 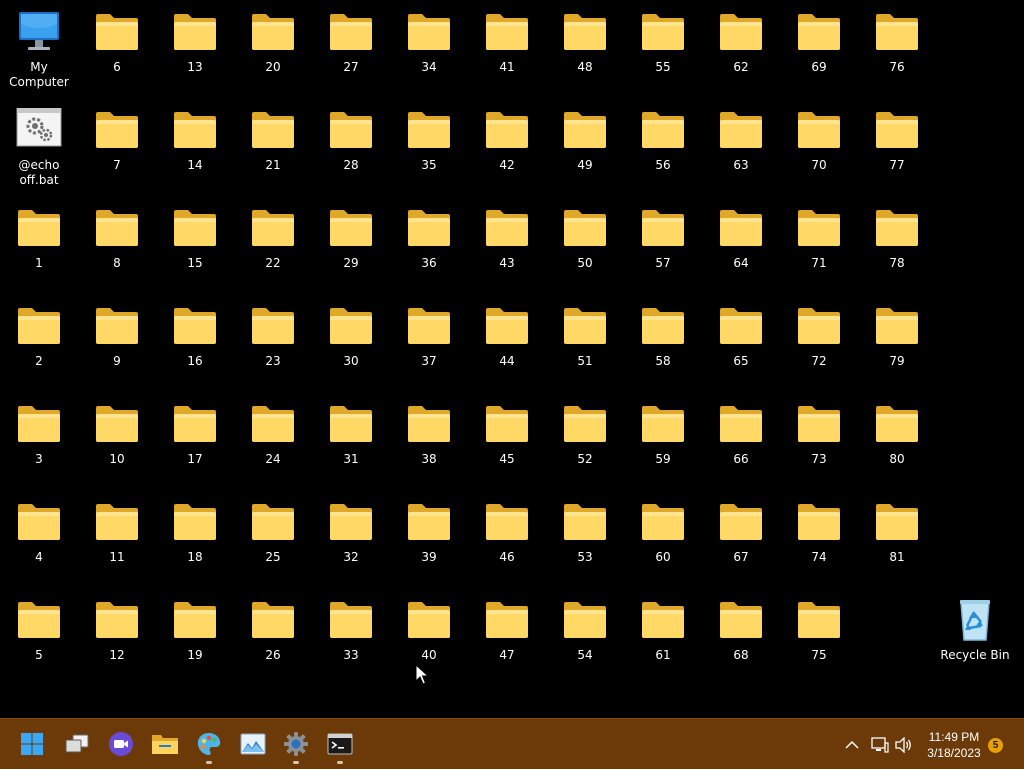 What do you see at coordinates (351, 244) in the screenshot?
I see `folder-29: 29` at bounding box center [351, 244].